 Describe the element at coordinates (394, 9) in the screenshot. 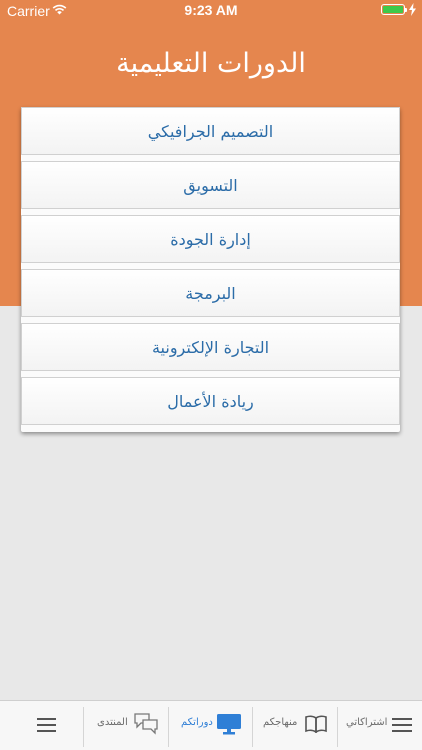

I see `battery-icon` at that location.